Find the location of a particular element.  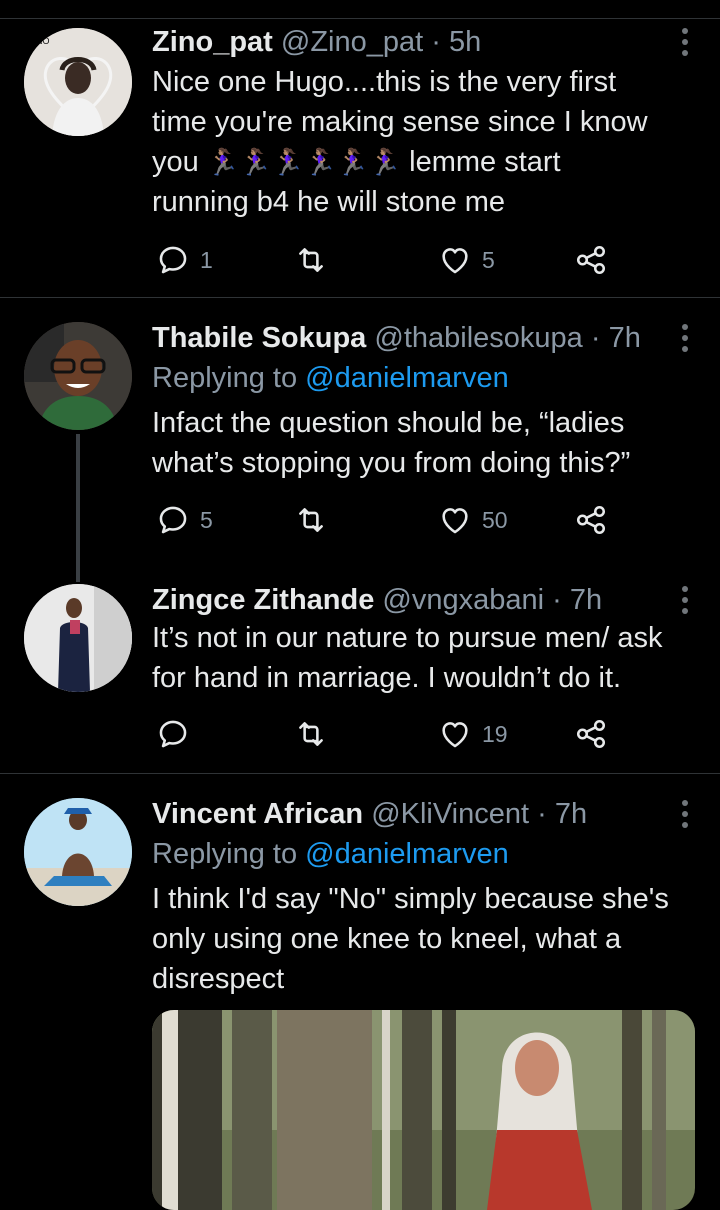

tweet-text-line: what’s stopping you from doing this?” is located at coordinates (391, 463).